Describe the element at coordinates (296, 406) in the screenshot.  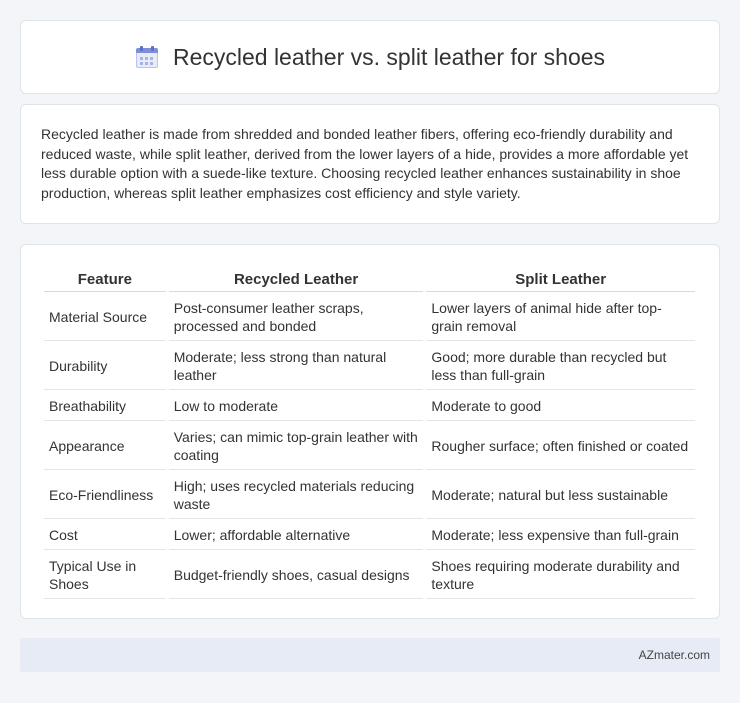
I see `recycled-cell: Low to moderate` at that location.